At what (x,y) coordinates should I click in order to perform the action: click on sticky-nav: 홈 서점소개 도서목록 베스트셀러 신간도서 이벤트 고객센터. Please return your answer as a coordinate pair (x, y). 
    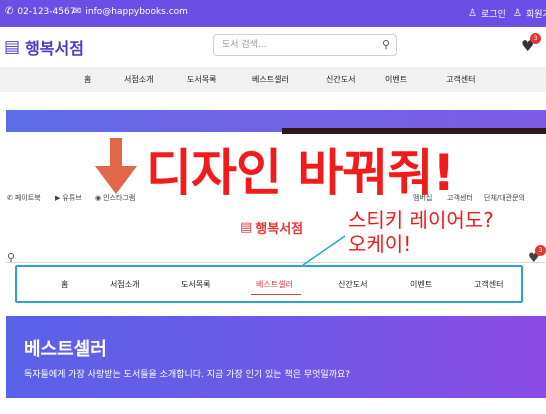
    Looking at the image, I should click on (269, 284).